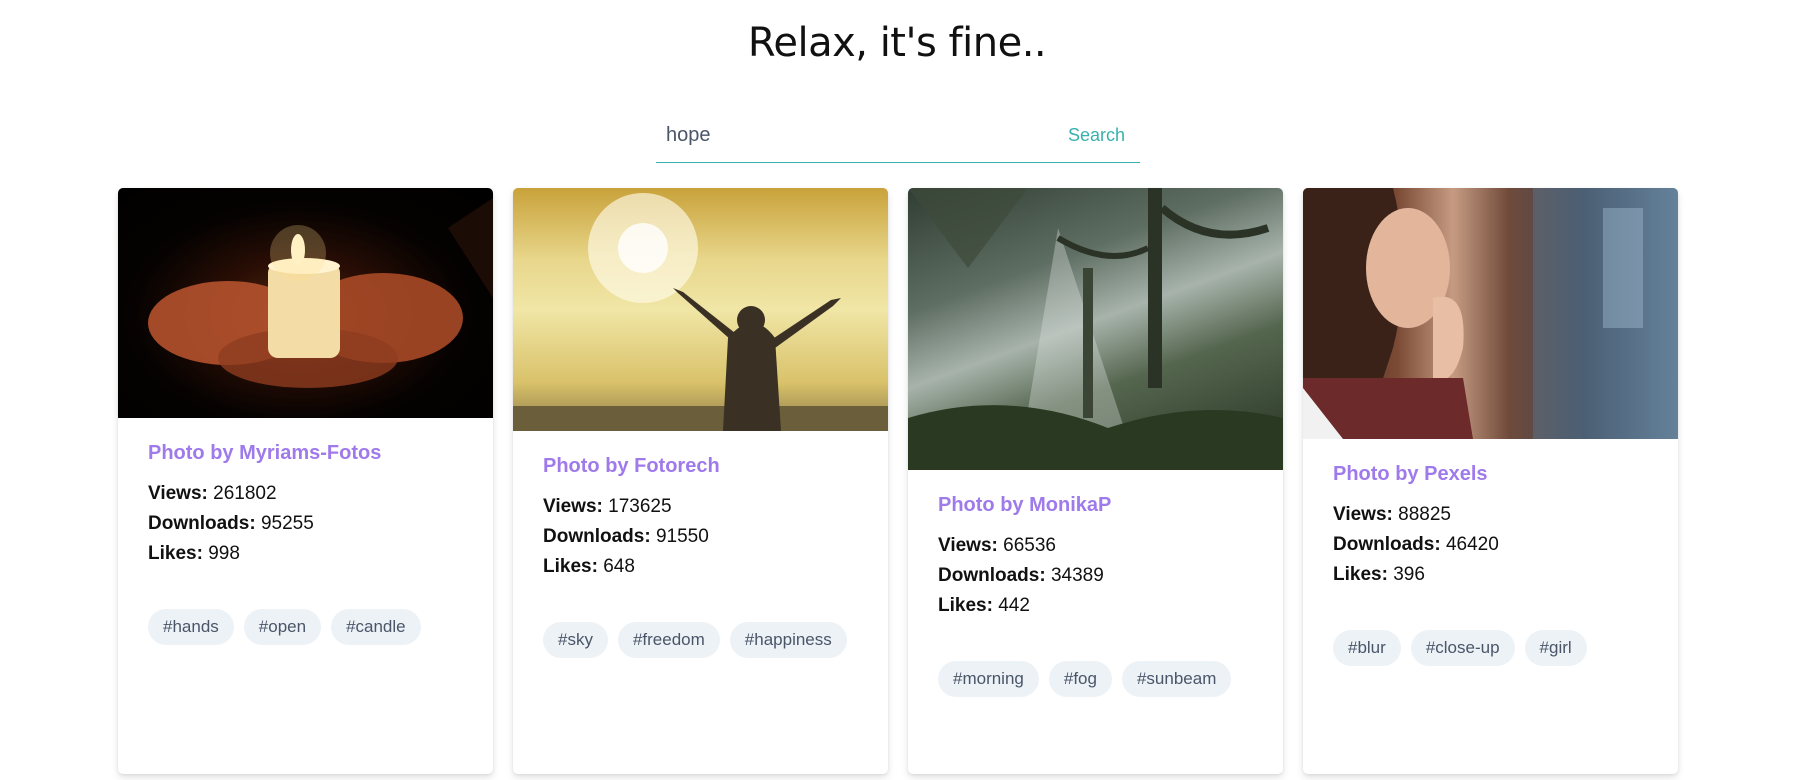 Image resolution: width=1794 pixels, height=780 pixels. What do you see at coordinates (1095, 659) in the screenshot?
I see `tag-list: #morning #fog #sunbeam` at bounding box center [1095, 659].